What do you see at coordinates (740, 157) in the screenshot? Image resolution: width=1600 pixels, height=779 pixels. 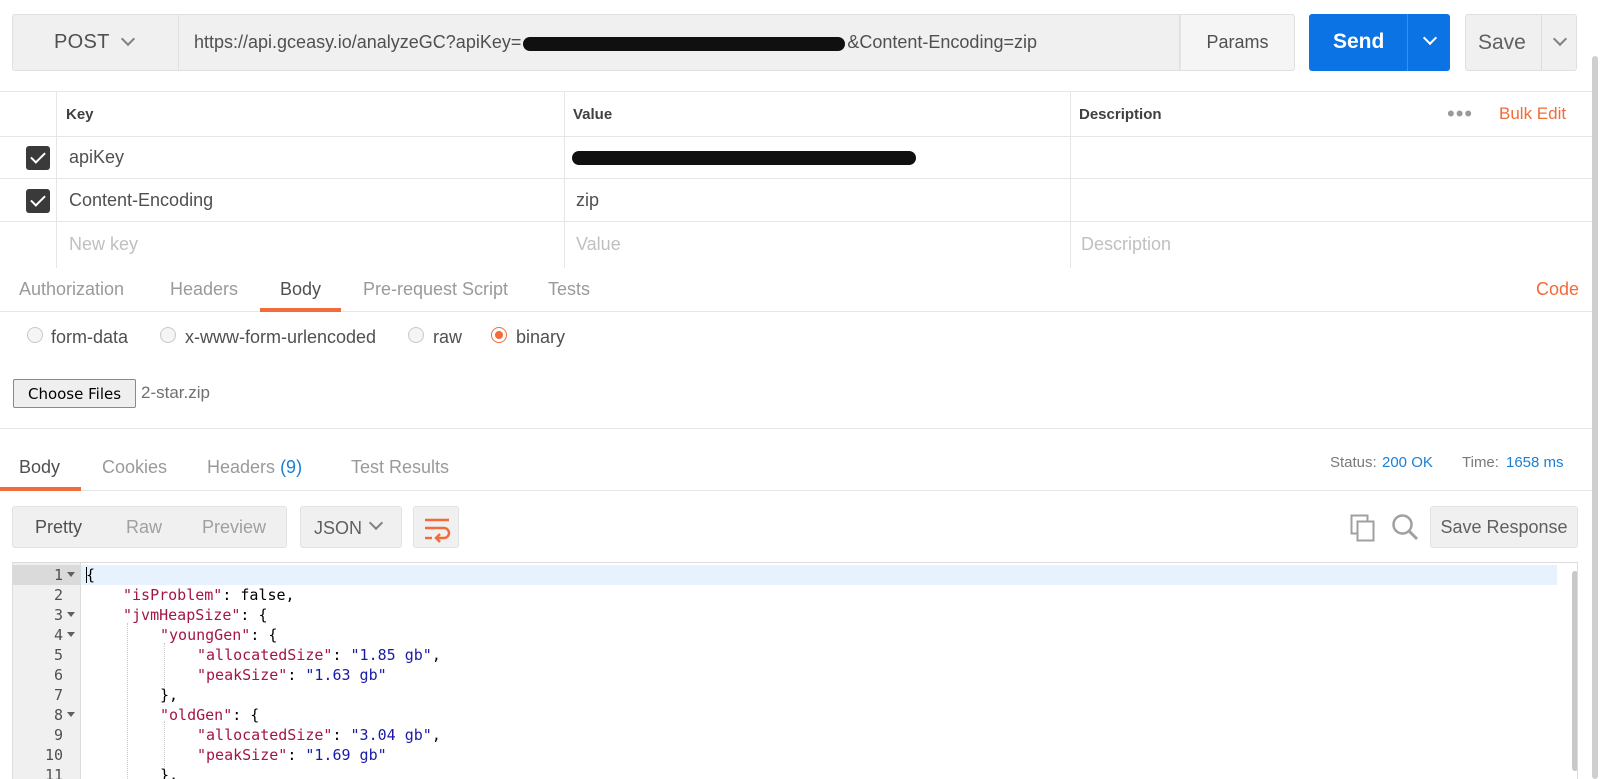 I see `param-value` at bounding box center [740, 157].